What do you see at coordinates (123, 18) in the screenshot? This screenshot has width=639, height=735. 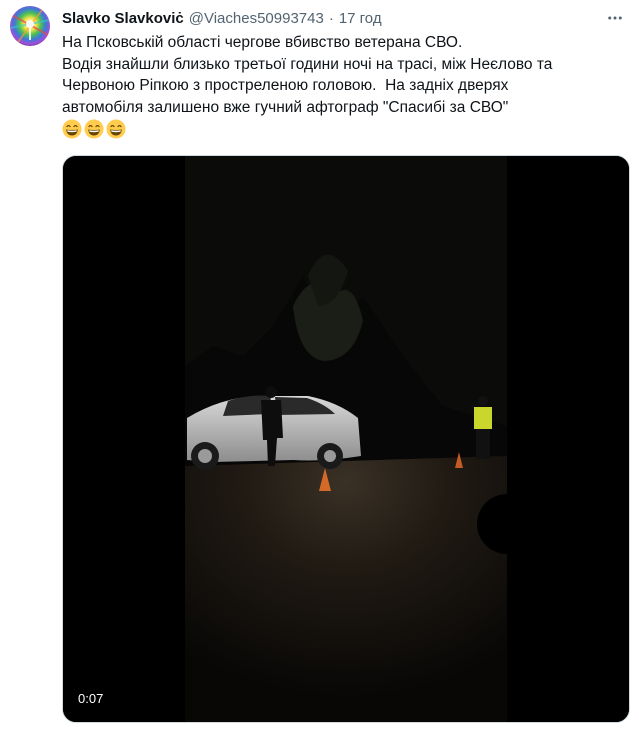 I see `author-display-name: Slavko Slavkoviċ` at bounding box center [123, 18].